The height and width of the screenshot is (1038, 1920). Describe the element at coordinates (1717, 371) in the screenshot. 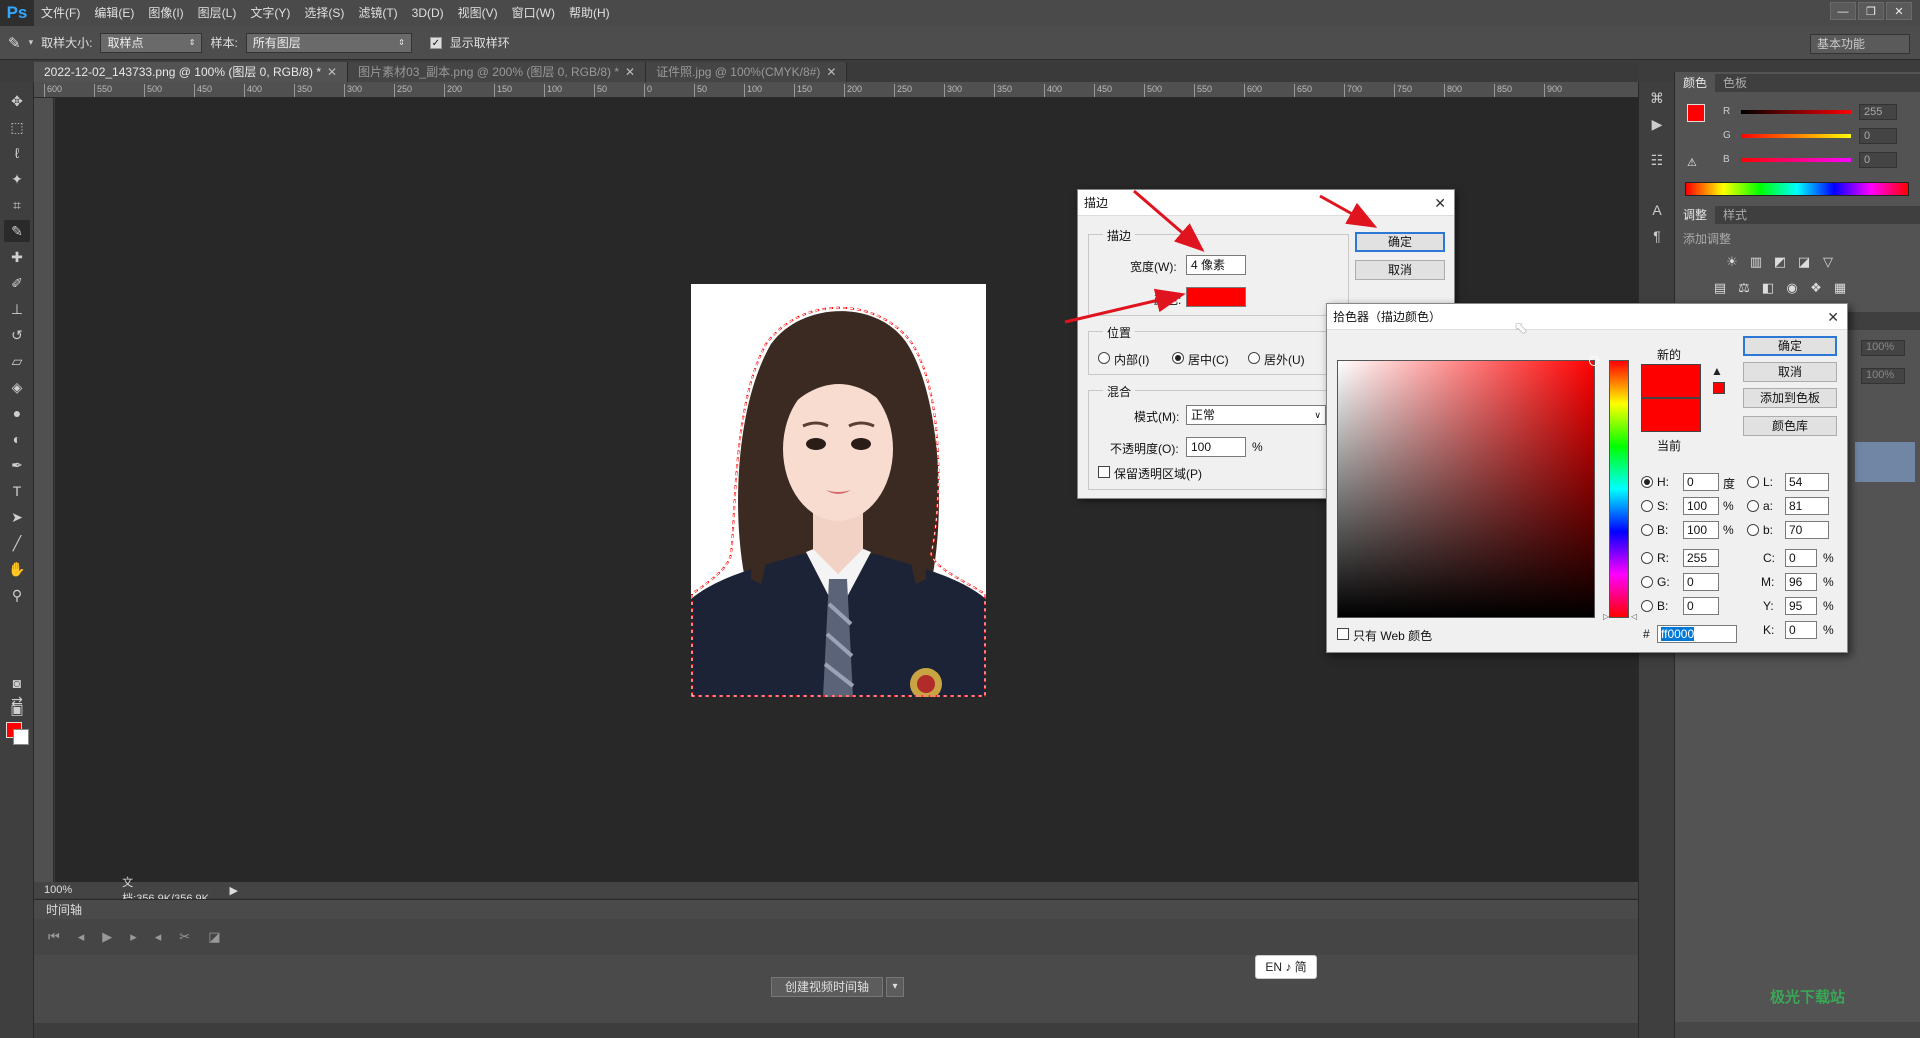

I see `gamut-warning-icon: ▲` at that location.